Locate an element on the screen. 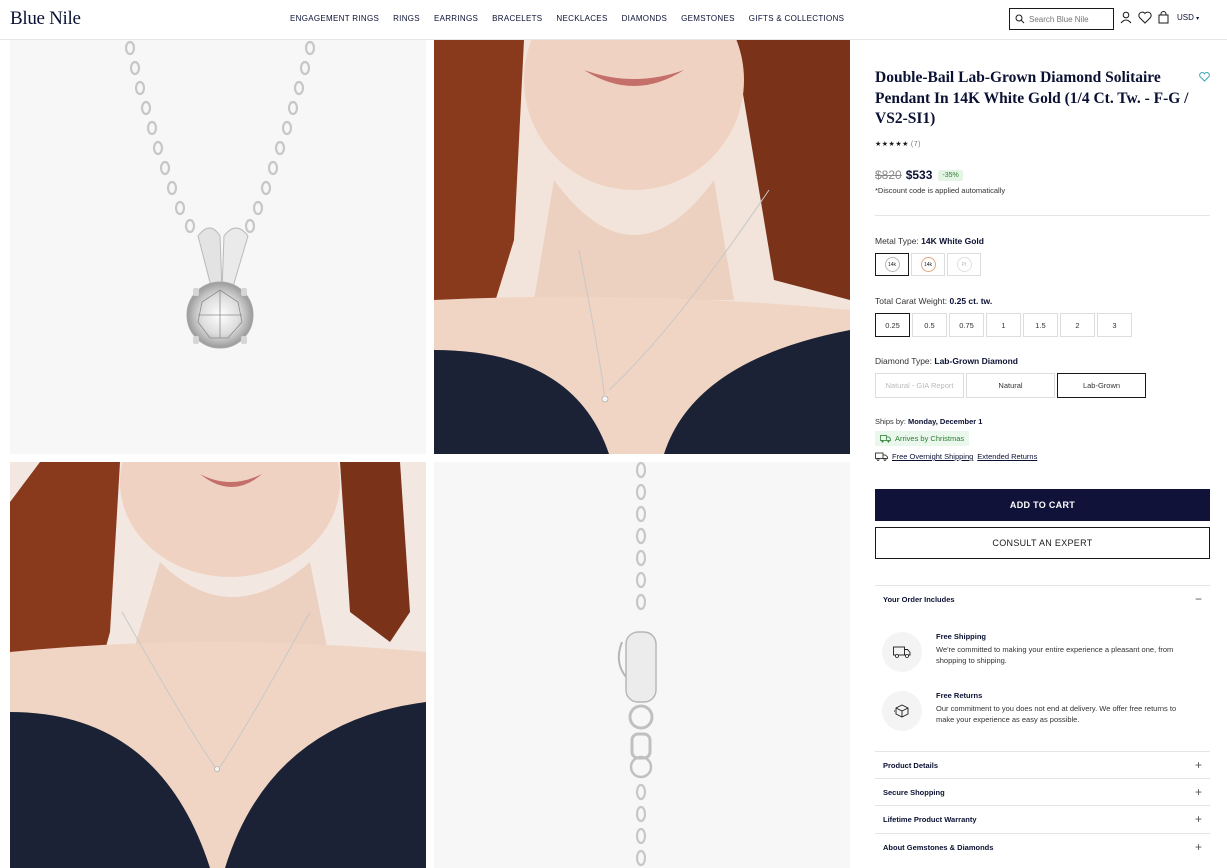  accordion-secure-shopping: Secure Shopping + is located at coordinates (1042, 791).